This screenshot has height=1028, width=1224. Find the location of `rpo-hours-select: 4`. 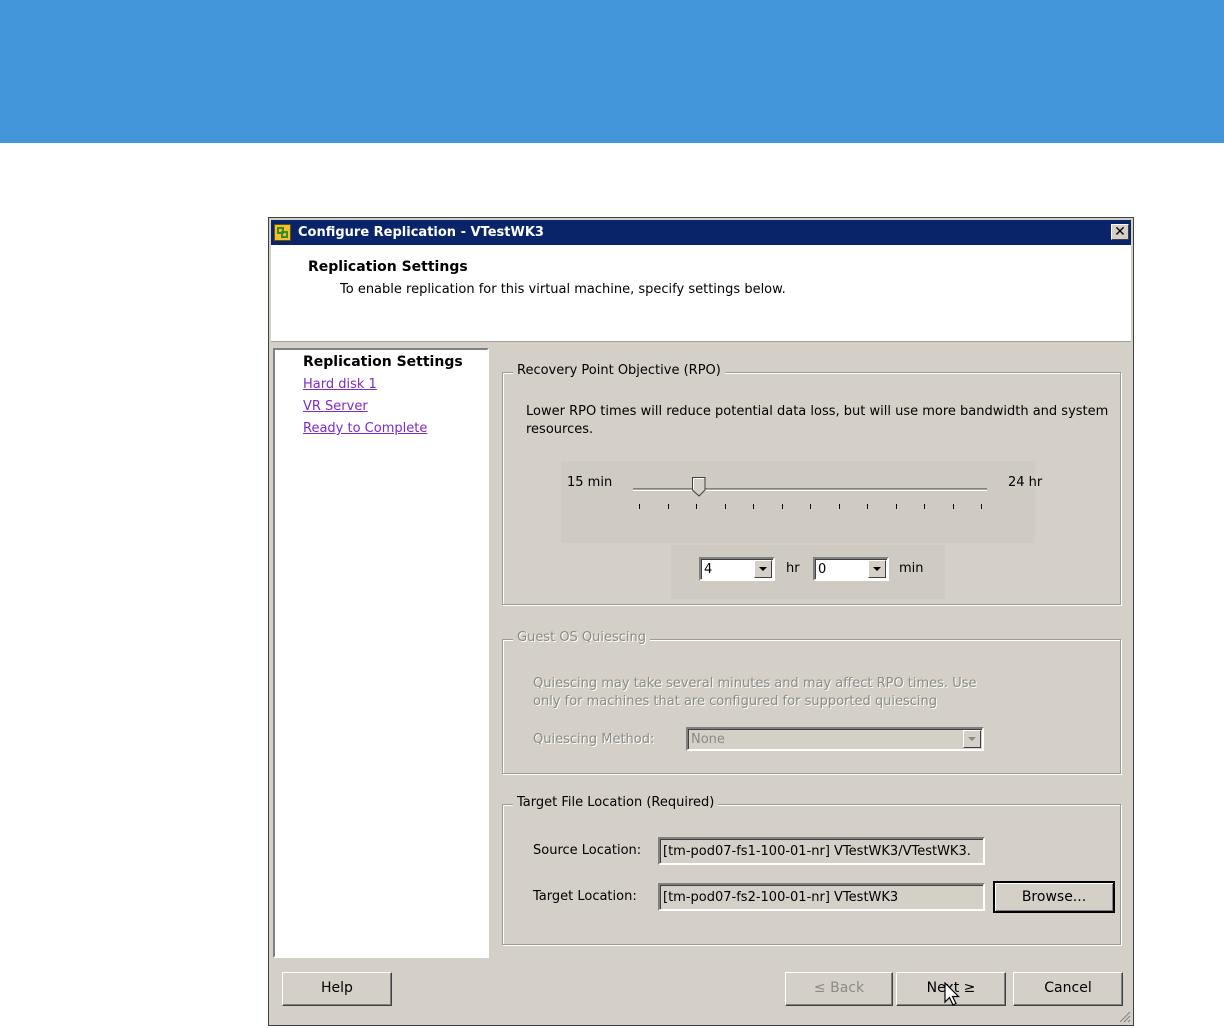

rpo-hours-select: 4 is located at coordinates (737, 569).